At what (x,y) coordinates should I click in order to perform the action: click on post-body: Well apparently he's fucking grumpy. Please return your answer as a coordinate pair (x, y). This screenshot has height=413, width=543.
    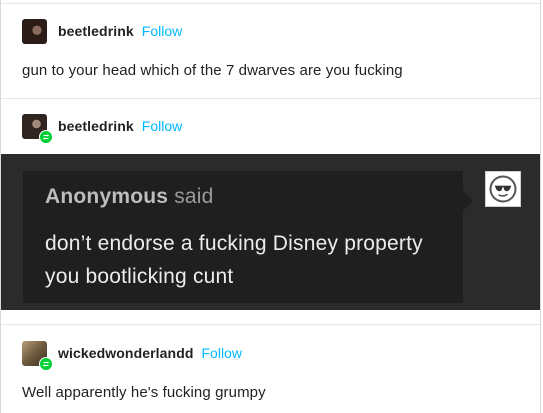
    Looking at the image, I should click on (144, 392).